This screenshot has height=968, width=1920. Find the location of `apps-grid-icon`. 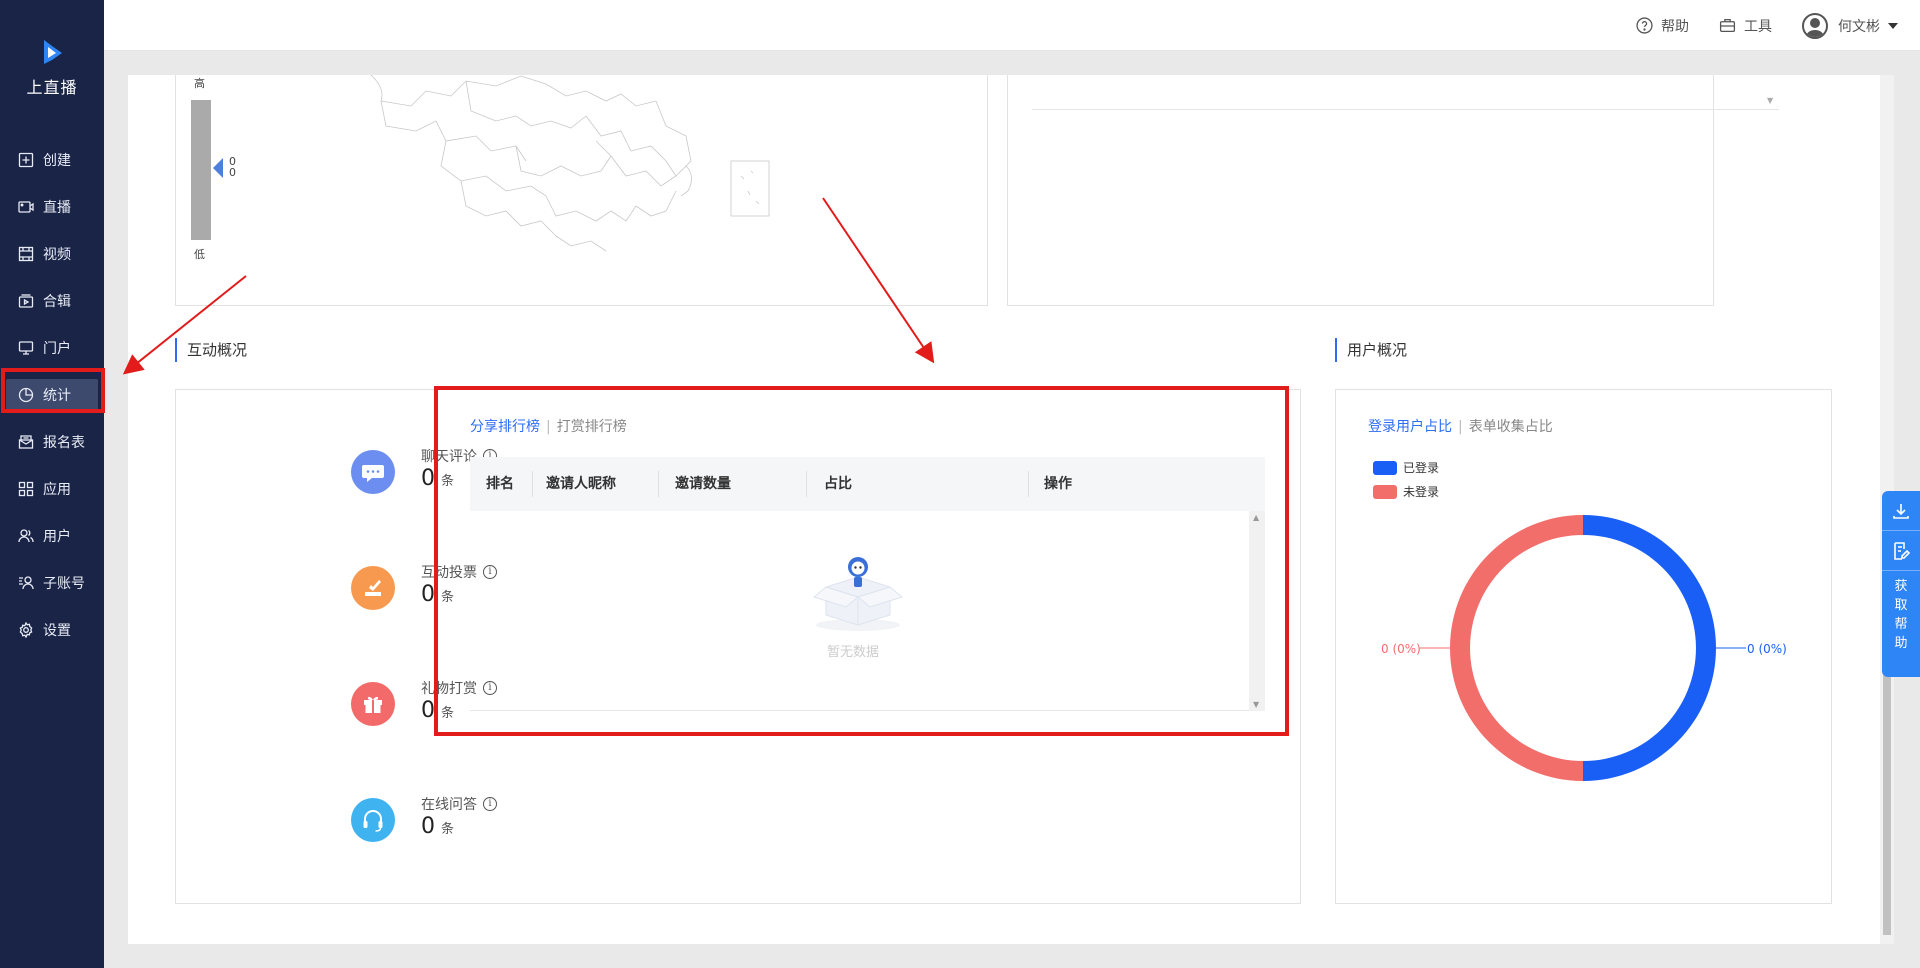

apps-grid-icon is located at coordinates (26, 488).